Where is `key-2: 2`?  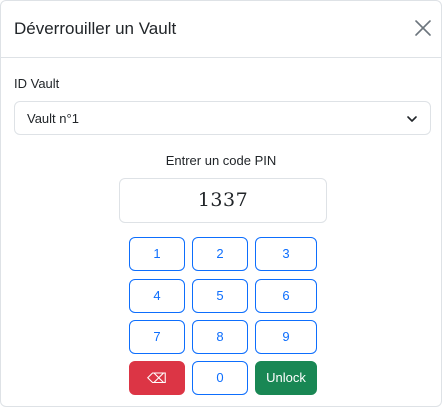 key-2: 2 is located at coordinates (220, 254).